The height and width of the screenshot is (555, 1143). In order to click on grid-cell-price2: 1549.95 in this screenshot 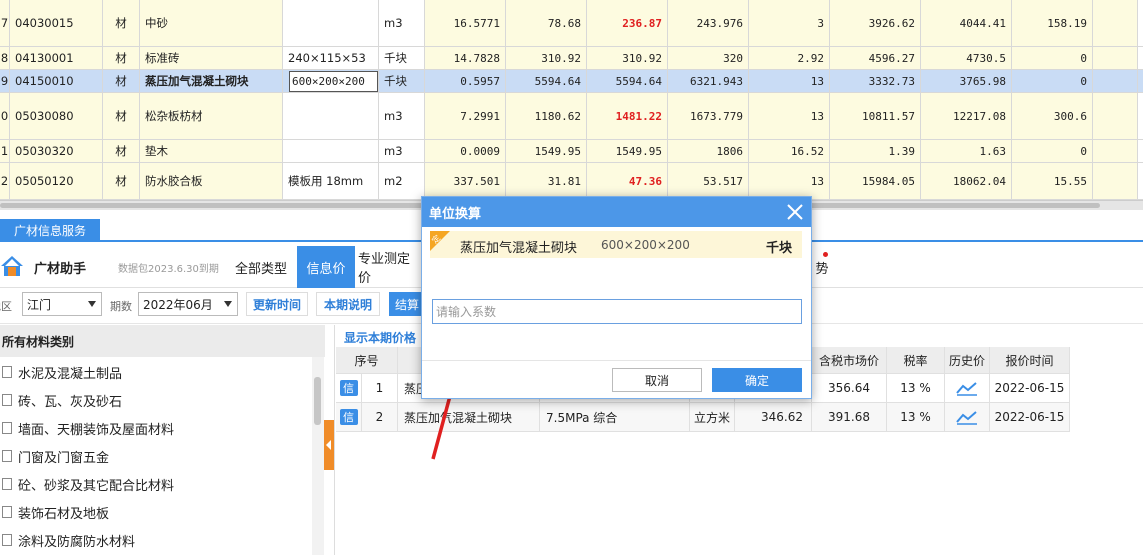, I will do `click(627, 151)`.